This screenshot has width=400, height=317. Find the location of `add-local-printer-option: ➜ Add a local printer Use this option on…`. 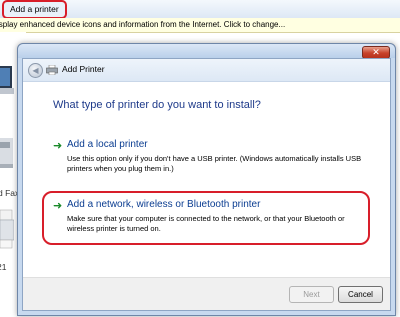

add-local-printer-option: ➜ Add a local printer Use this option on… is located at coordinates (208, 159).